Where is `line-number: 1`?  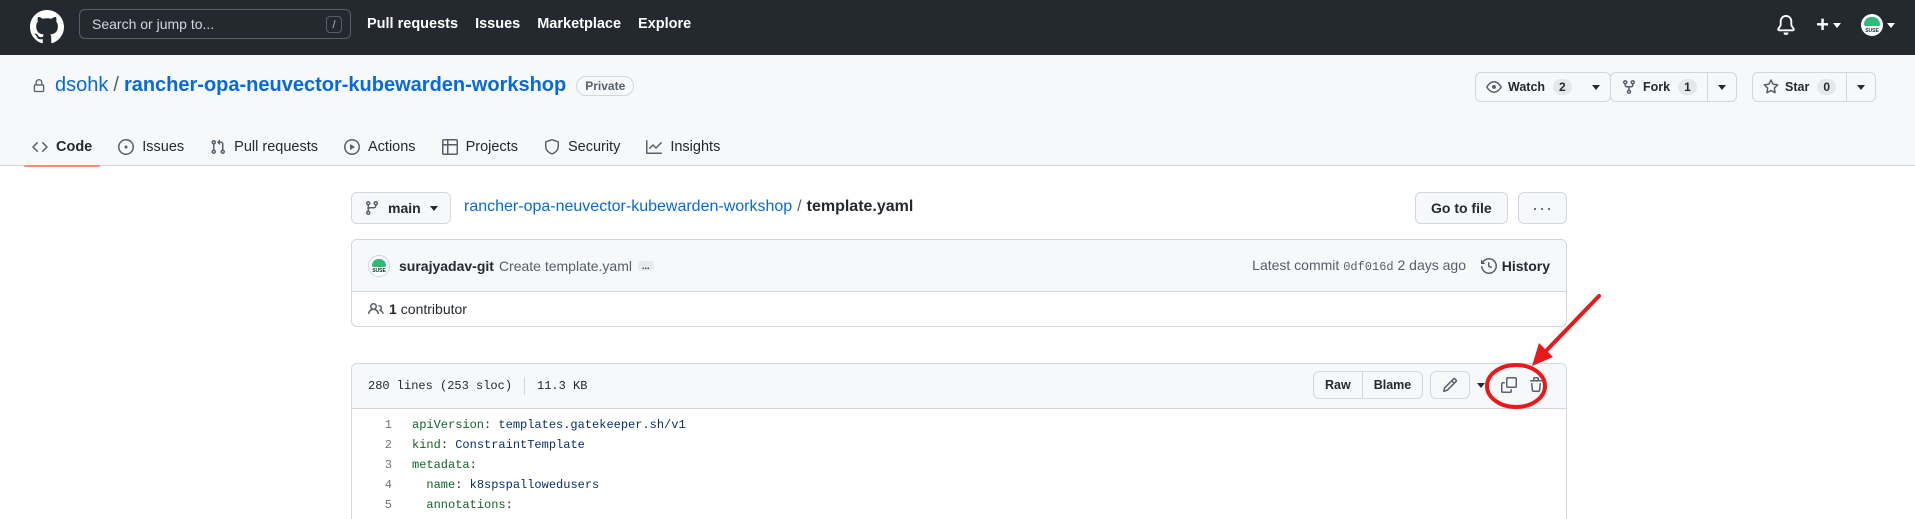
line-number: 1 is located at coordinates (372, 425).